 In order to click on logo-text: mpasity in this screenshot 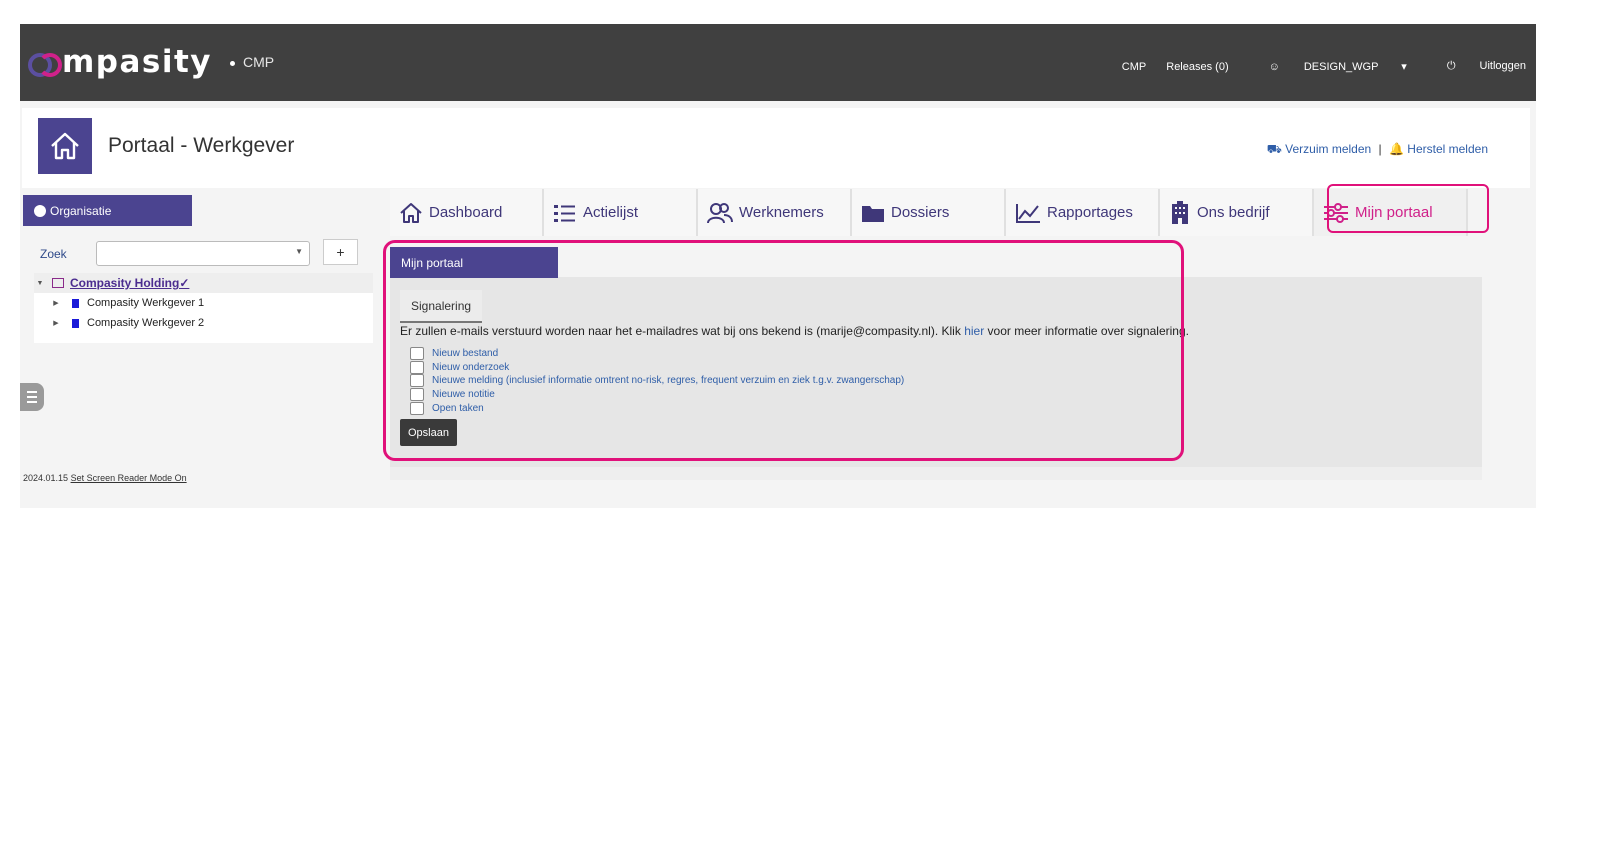, I will do `click(137, 62)`.